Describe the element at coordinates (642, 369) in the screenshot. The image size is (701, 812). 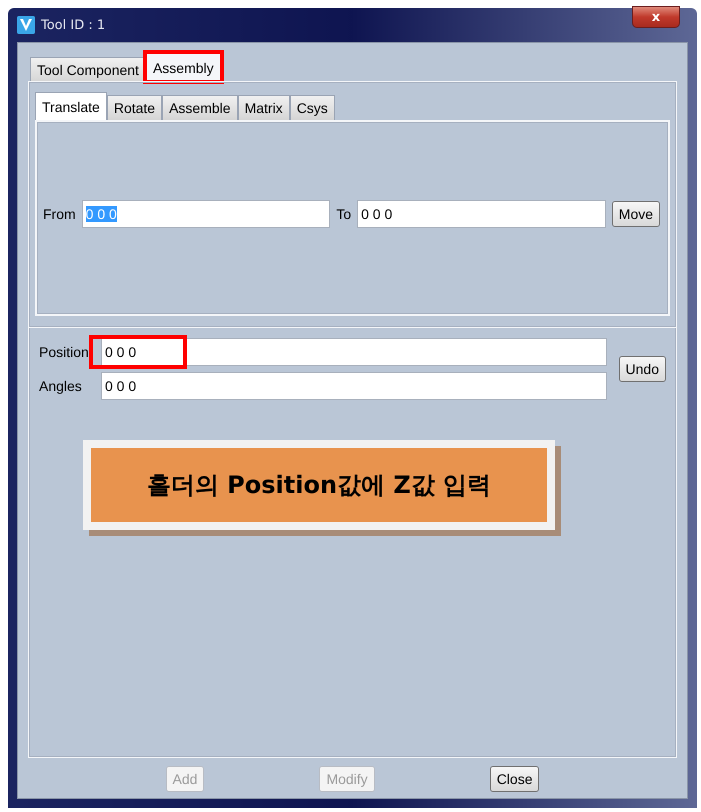
I see `undo-button: Undo` at that location.